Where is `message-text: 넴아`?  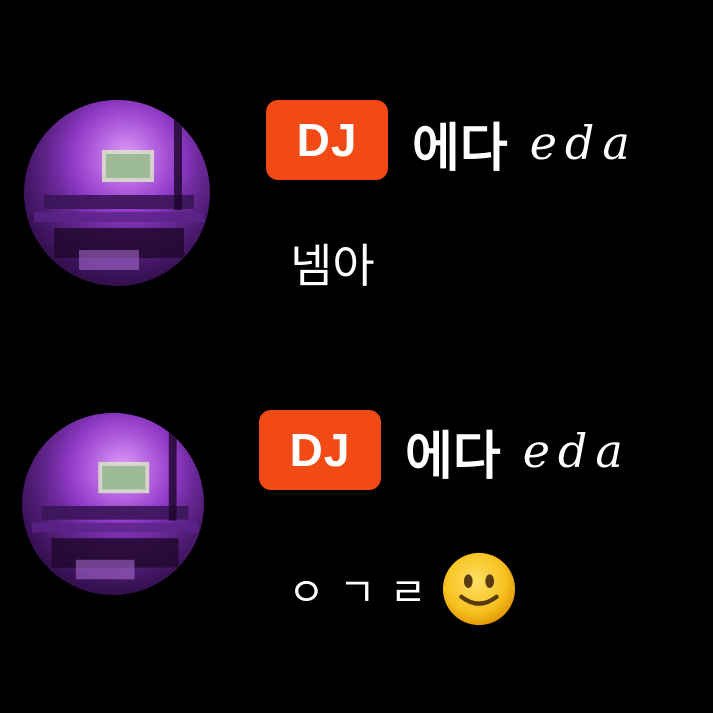 message-text: 넴아 is located at coordinates (332, 263).